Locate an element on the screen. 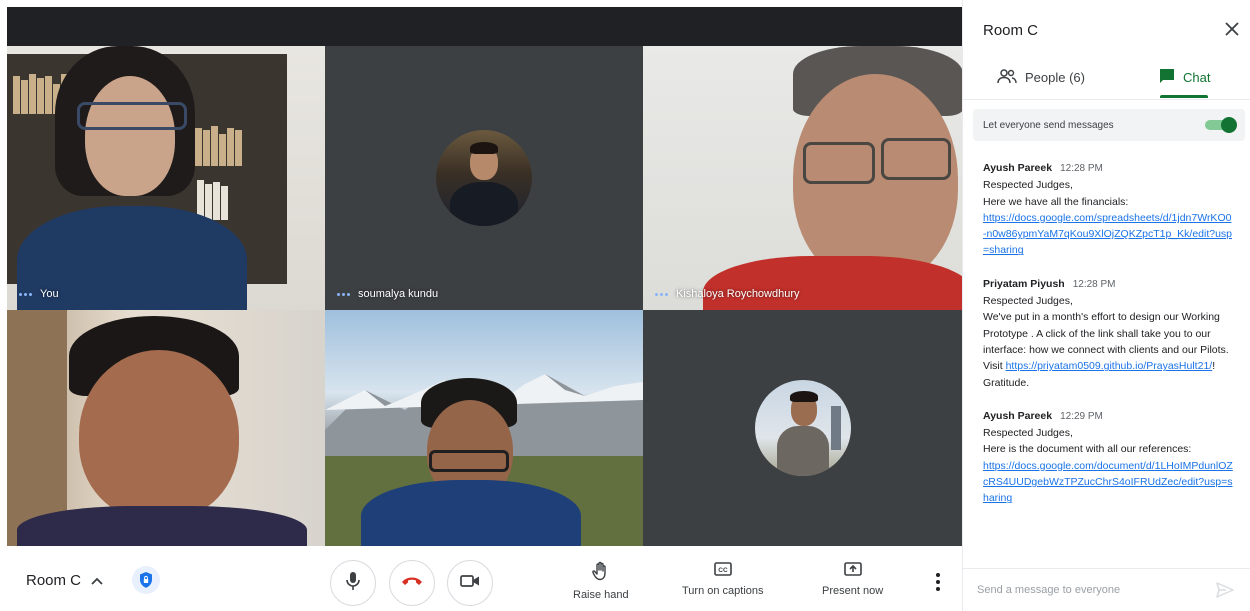 Image resolution: width=1250 pixels, height=611 pixels. active-tab-indicator is located at coordinates (1184, 96).